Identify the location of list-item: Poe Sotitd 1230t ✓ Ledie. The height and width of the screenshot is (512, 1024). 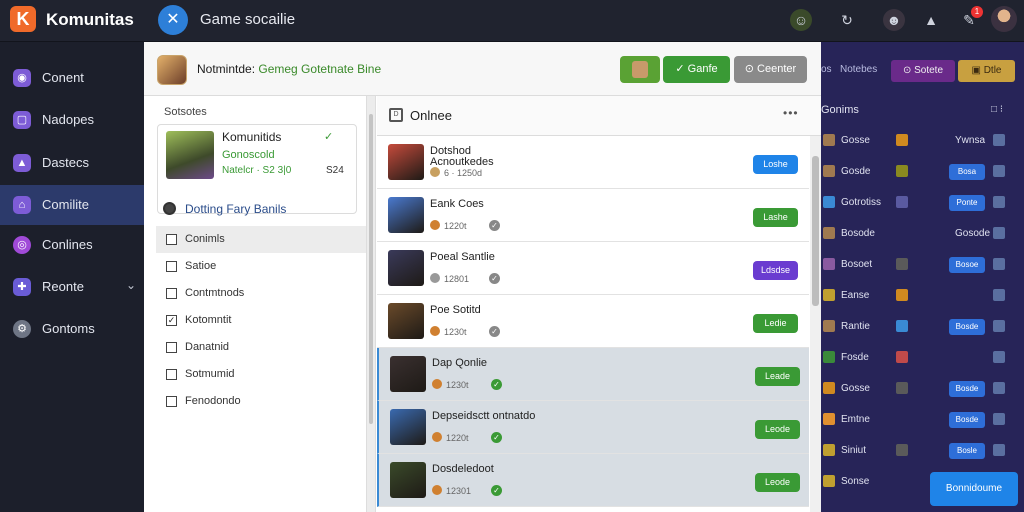
(593, 321).